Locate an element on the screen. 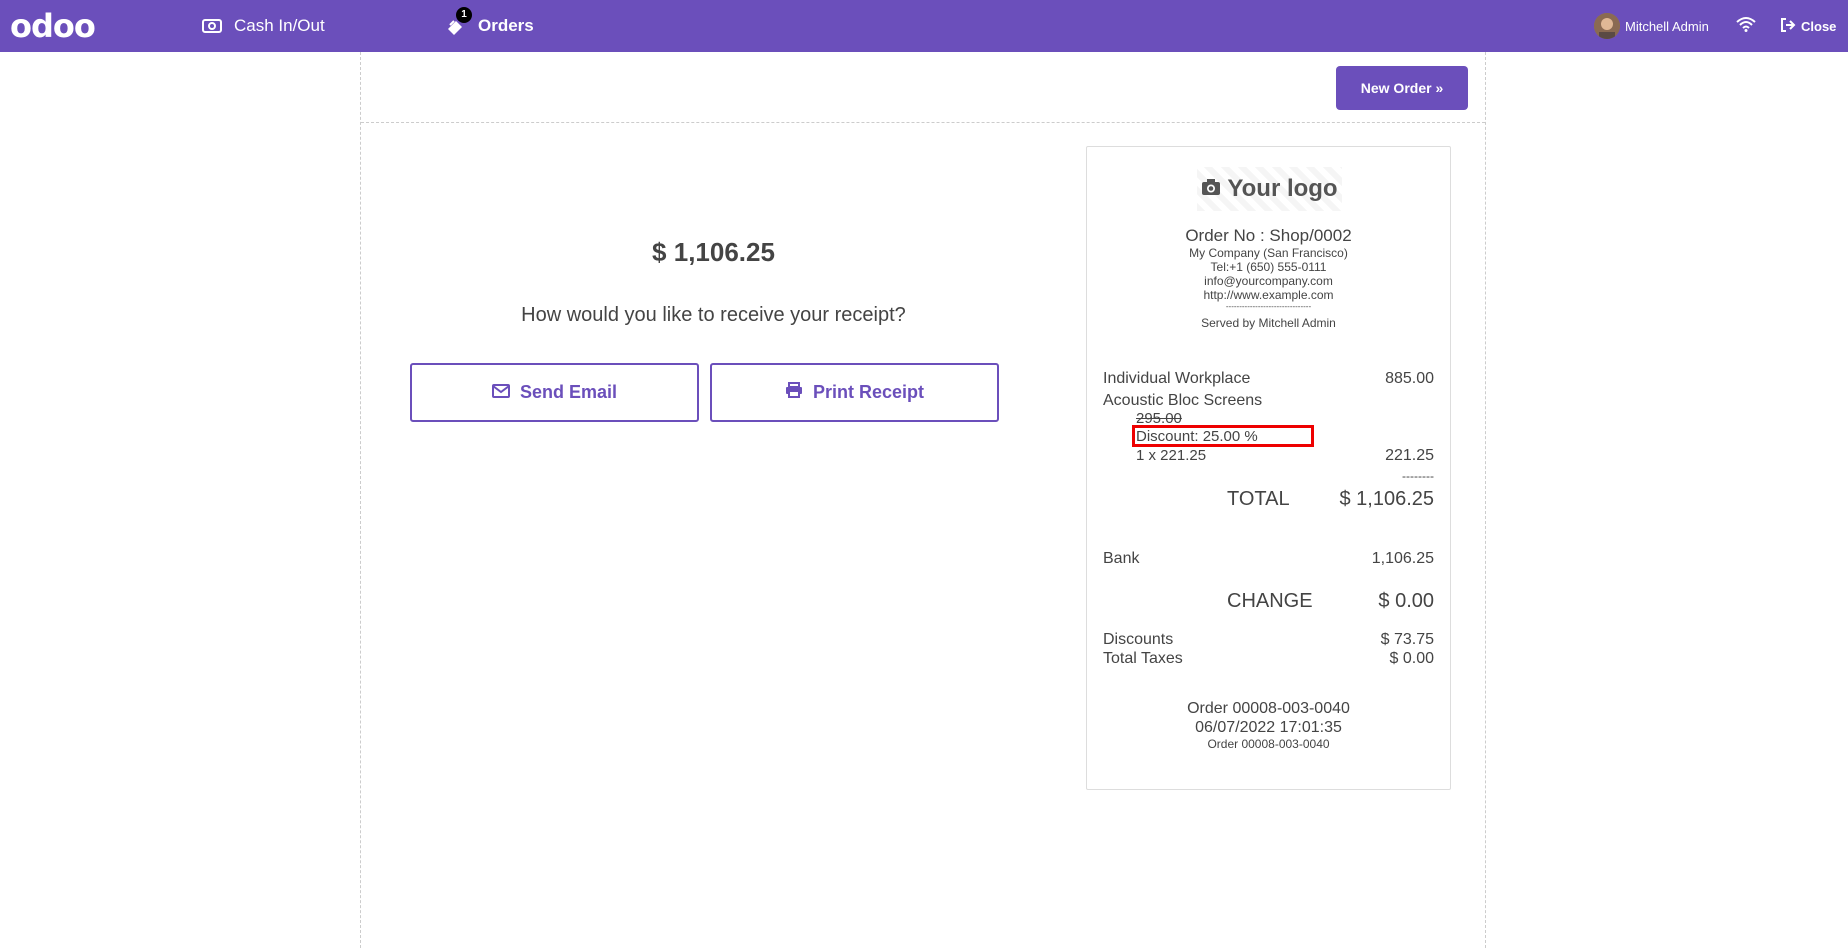 The image size is (1848, 948). user-name: Mitchell Admin is located at coordinates (1667, 26).